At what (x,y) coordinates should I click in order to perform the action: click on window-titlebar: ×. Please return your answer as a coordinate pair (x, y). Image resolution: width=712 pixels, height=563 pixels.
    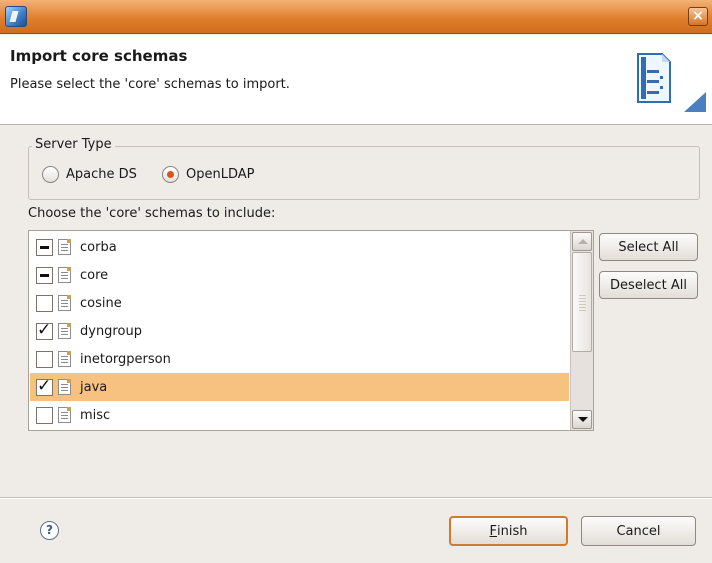
    Looking at the image, I should click on (356, 17).